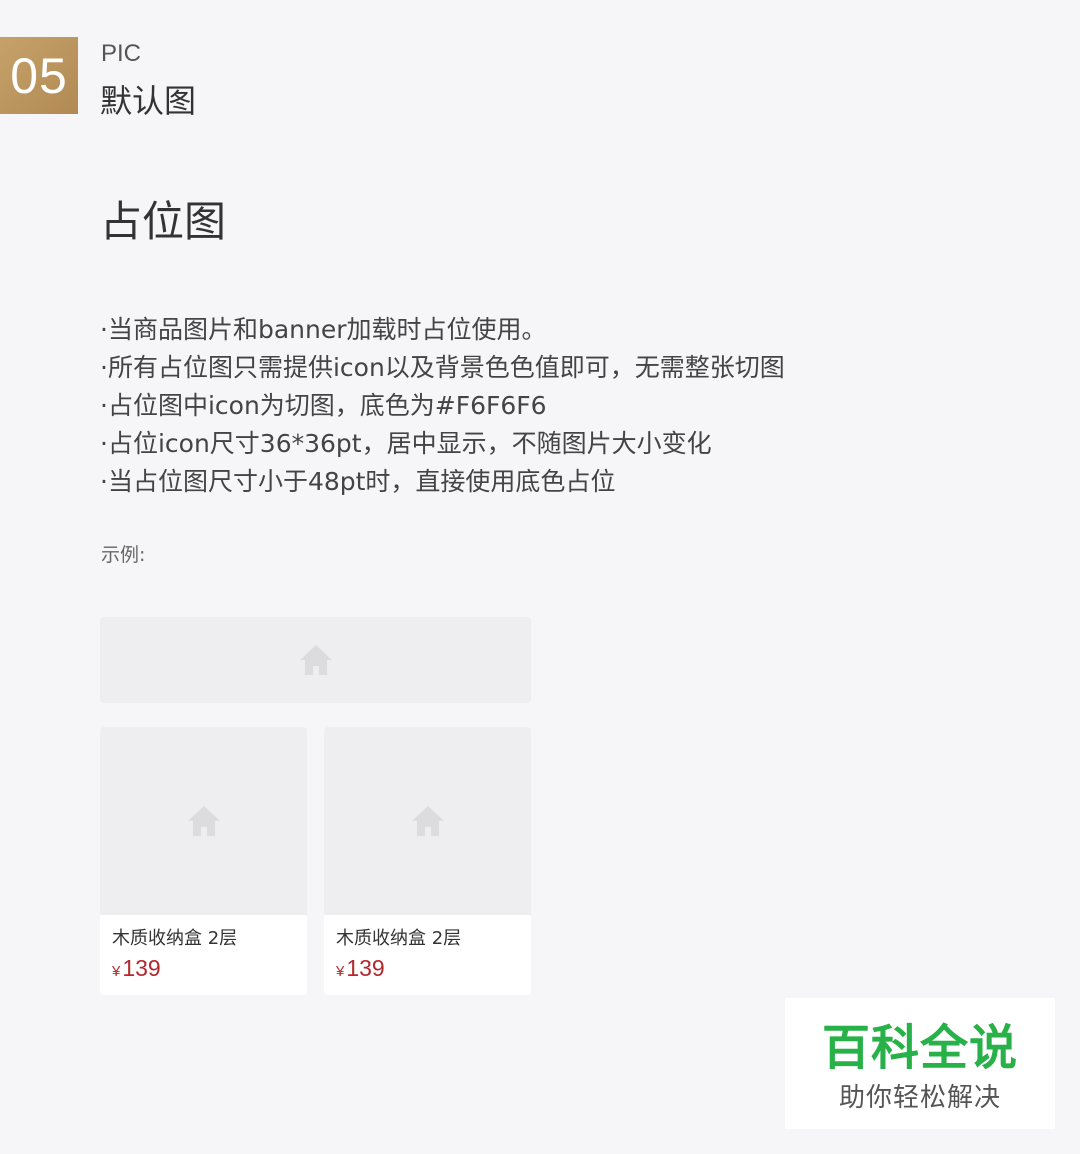  What do you see at coordinates (919, 1048) in the screenshot?
I see `watermark-title: 百科全说` at bounding box center [919, 1048].